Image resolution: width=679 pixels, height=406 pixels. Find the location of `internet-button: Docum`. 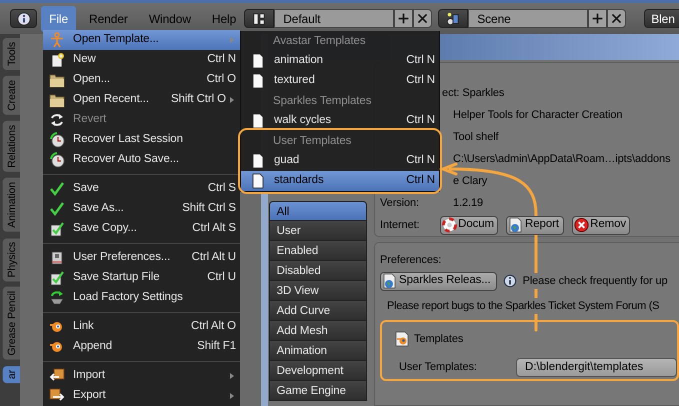

internet-button: Docum is located at coordinates (469, 225).